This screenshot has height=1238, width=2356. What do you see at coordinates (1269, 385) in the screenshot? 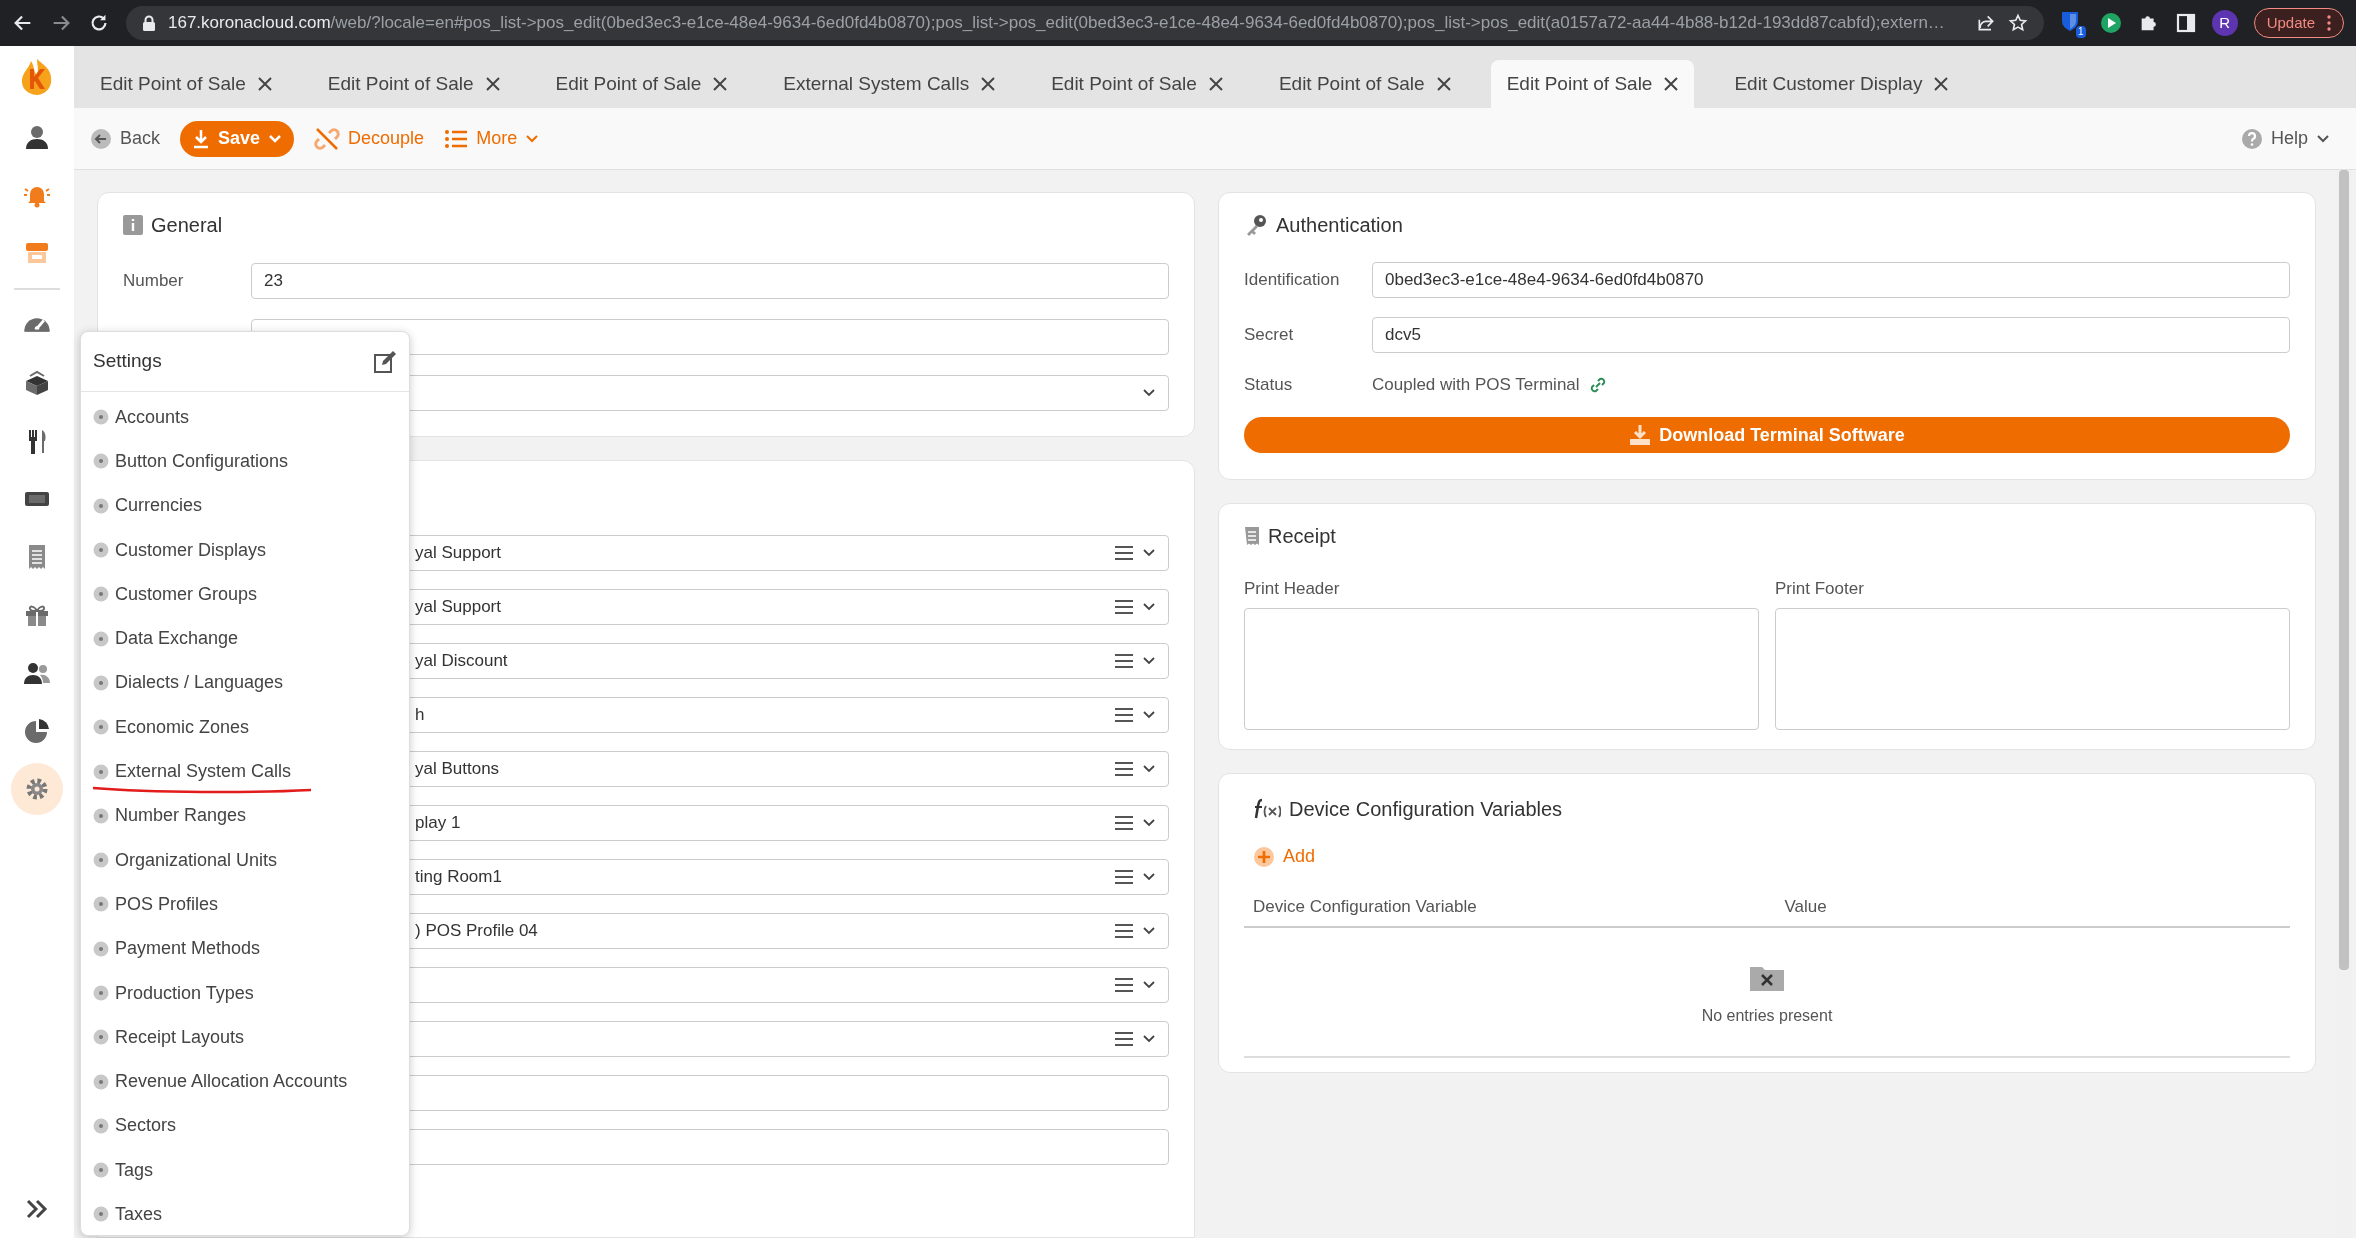
I see `field-label: Status` at bounding box center [1269, 385].